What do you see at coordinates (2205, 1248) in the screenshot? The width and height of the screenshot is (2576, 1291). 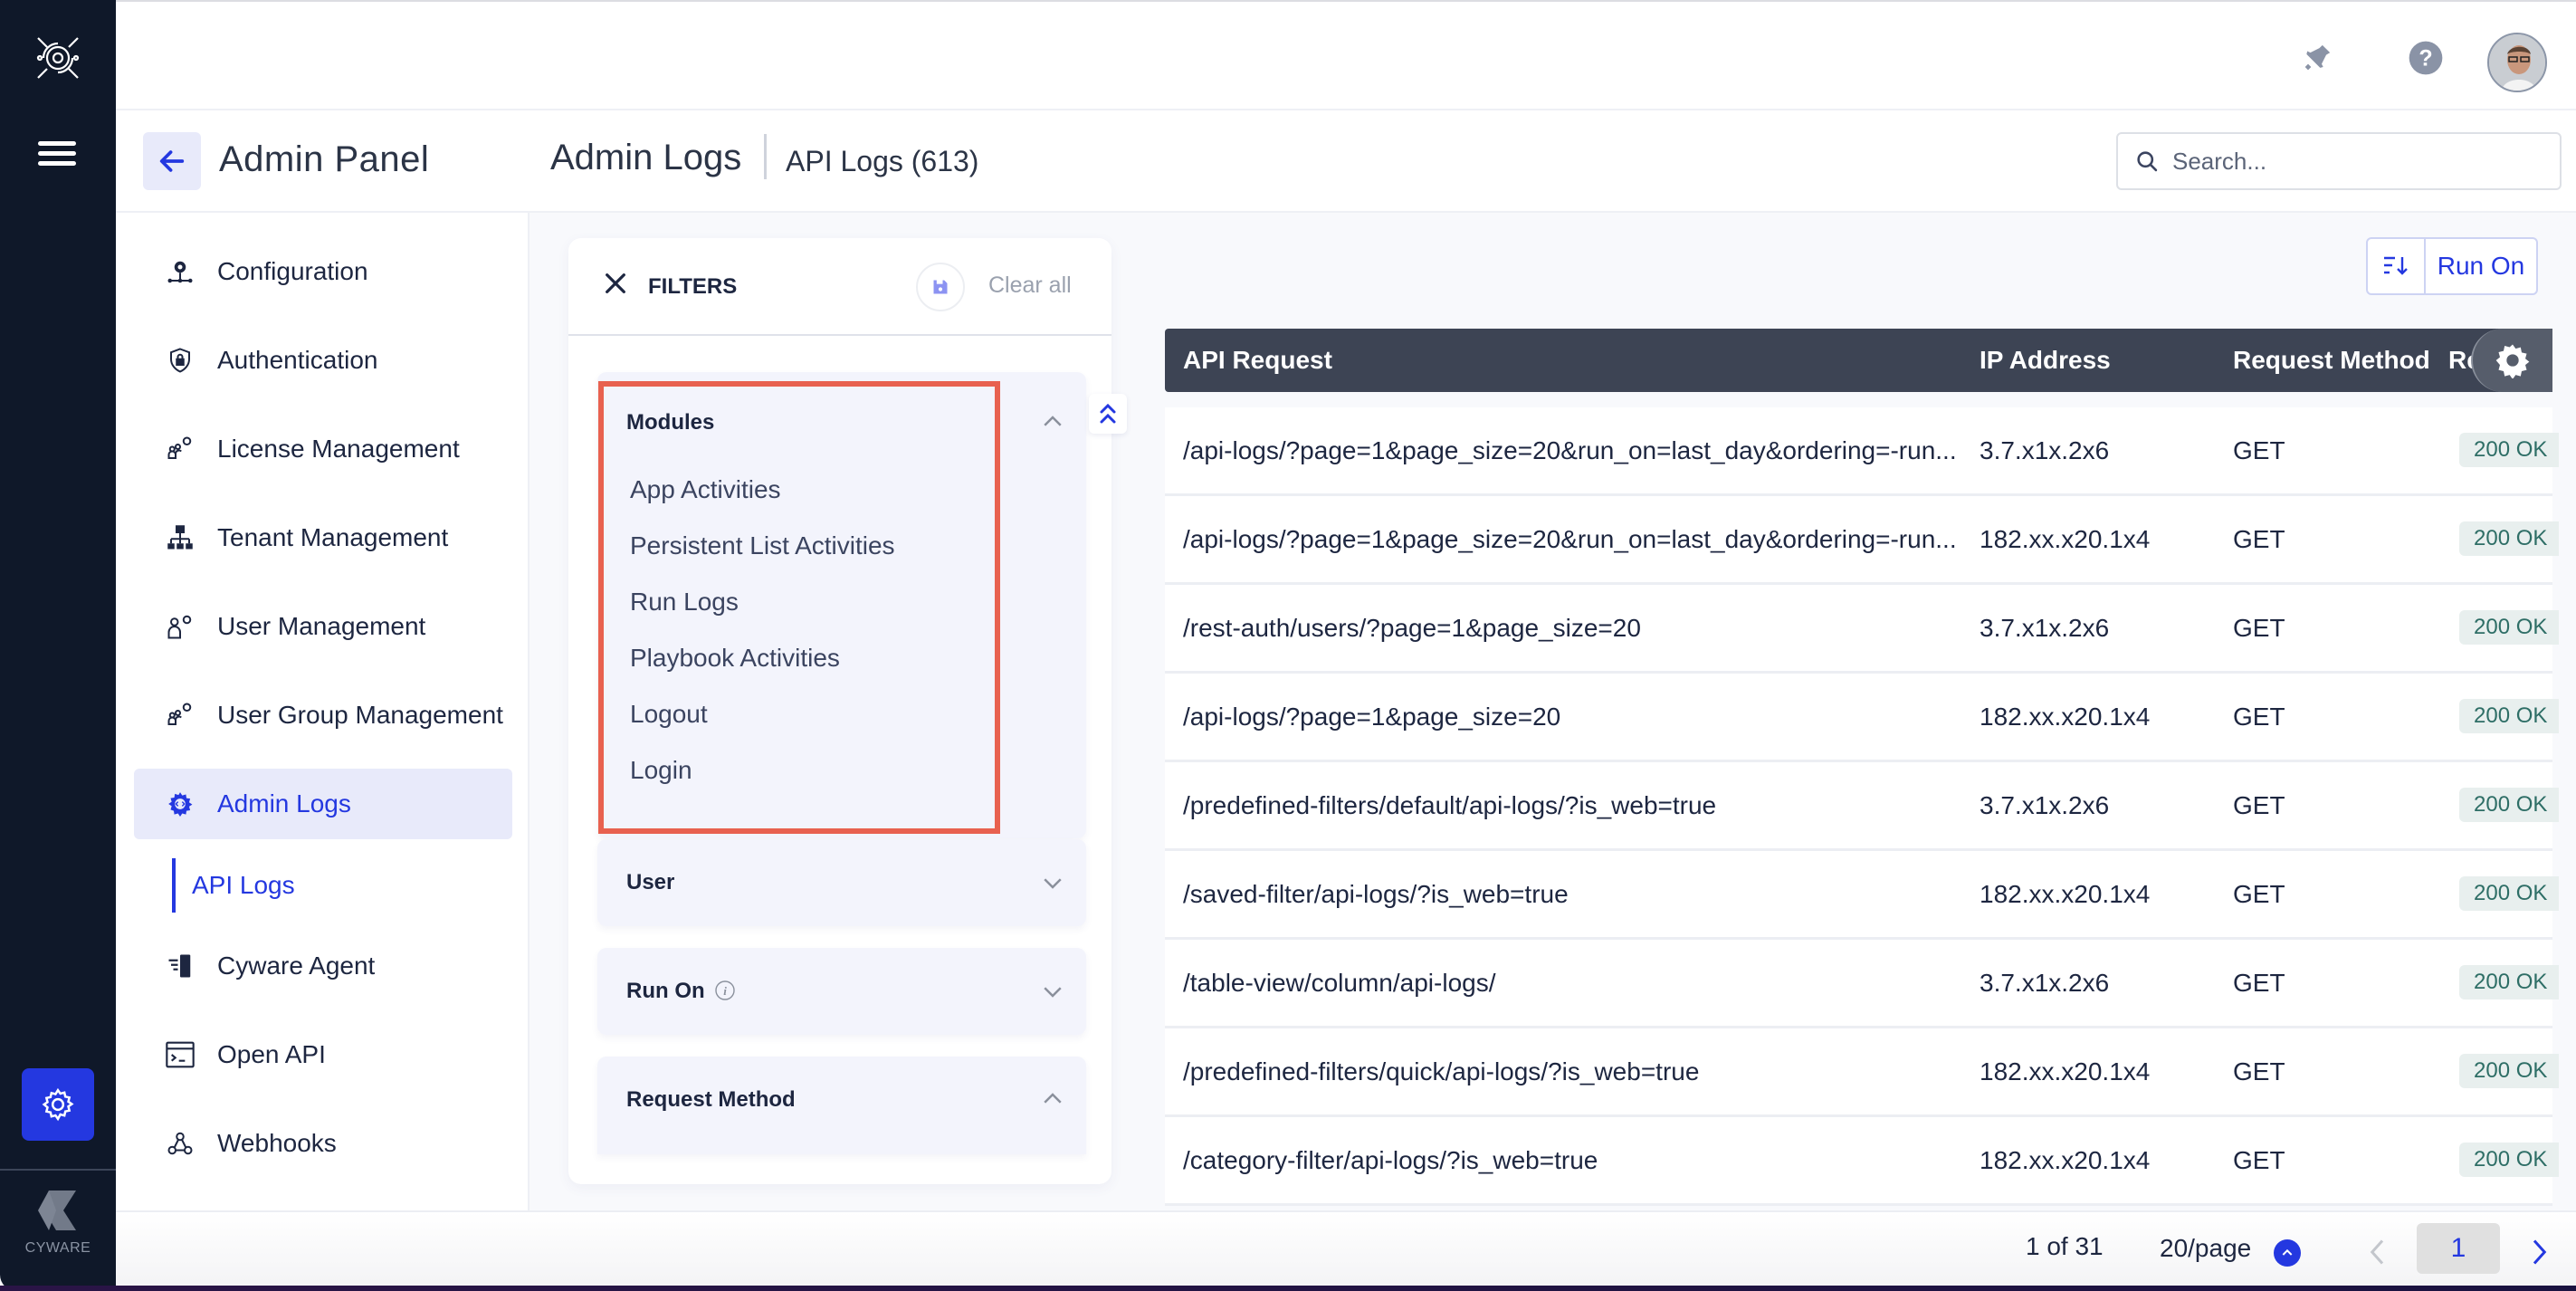 I see `per-page-select: 20/page` at bounding box center [2205, 1248].